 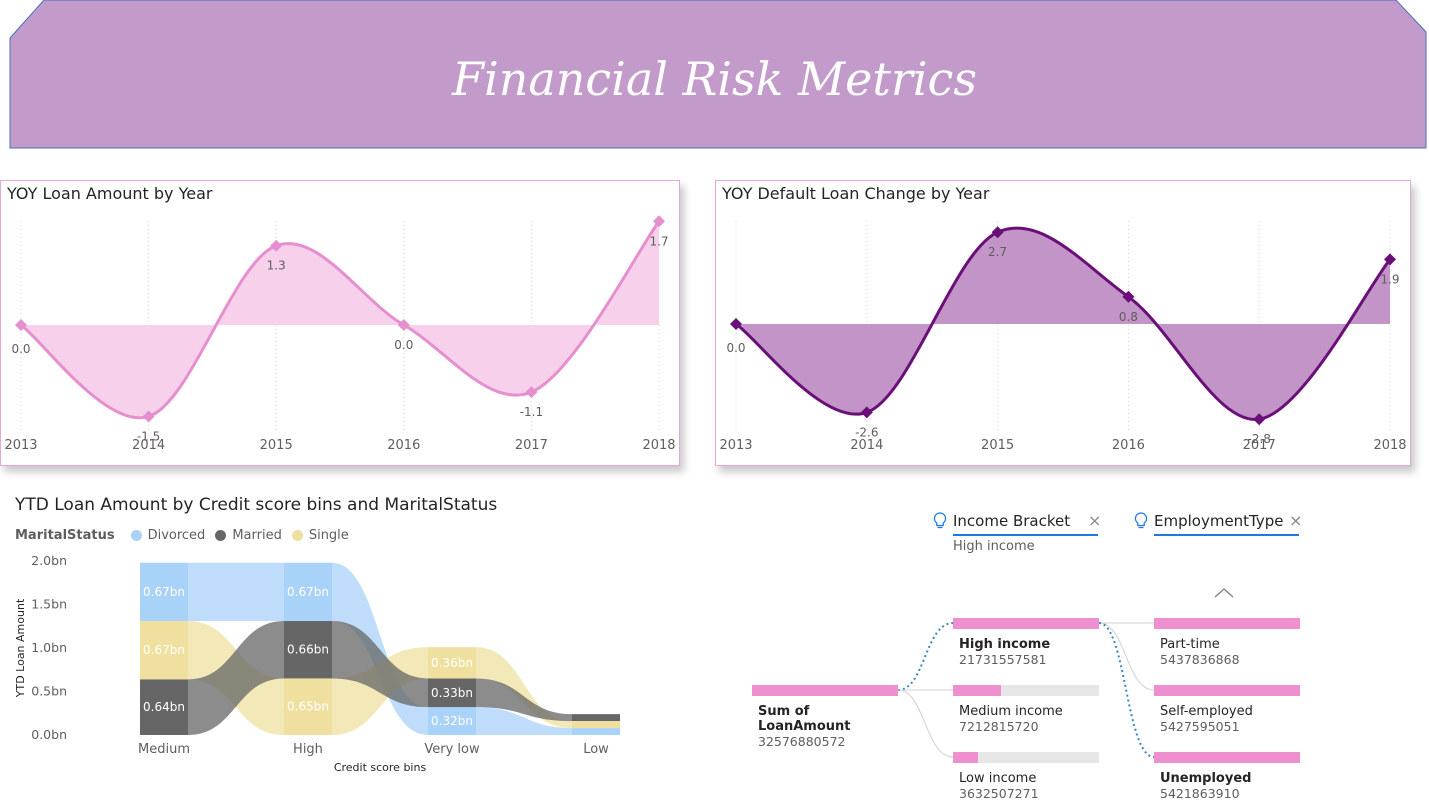 What do you see at coordinates (999, 726) in the screenshot?
I see `decomp-value: 7212815720` at bounding box center [999, 726].